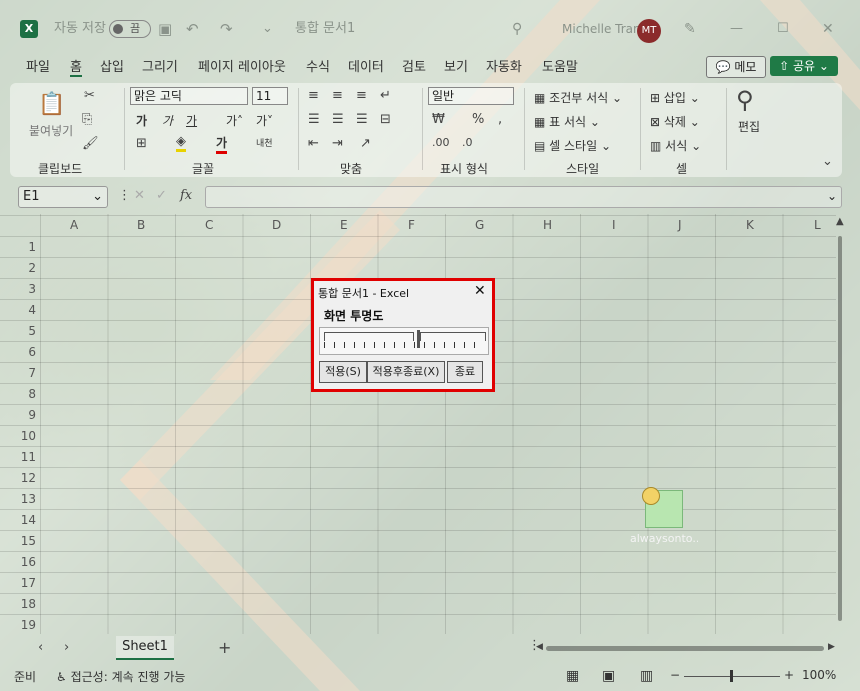 Image resolution: width=860 pixels, height=691 pixels. Describe the element at coordinates (675, 121) in the screenshot. I see `delete-cells-button: ⊠ 삭제 ⌄` at that location.